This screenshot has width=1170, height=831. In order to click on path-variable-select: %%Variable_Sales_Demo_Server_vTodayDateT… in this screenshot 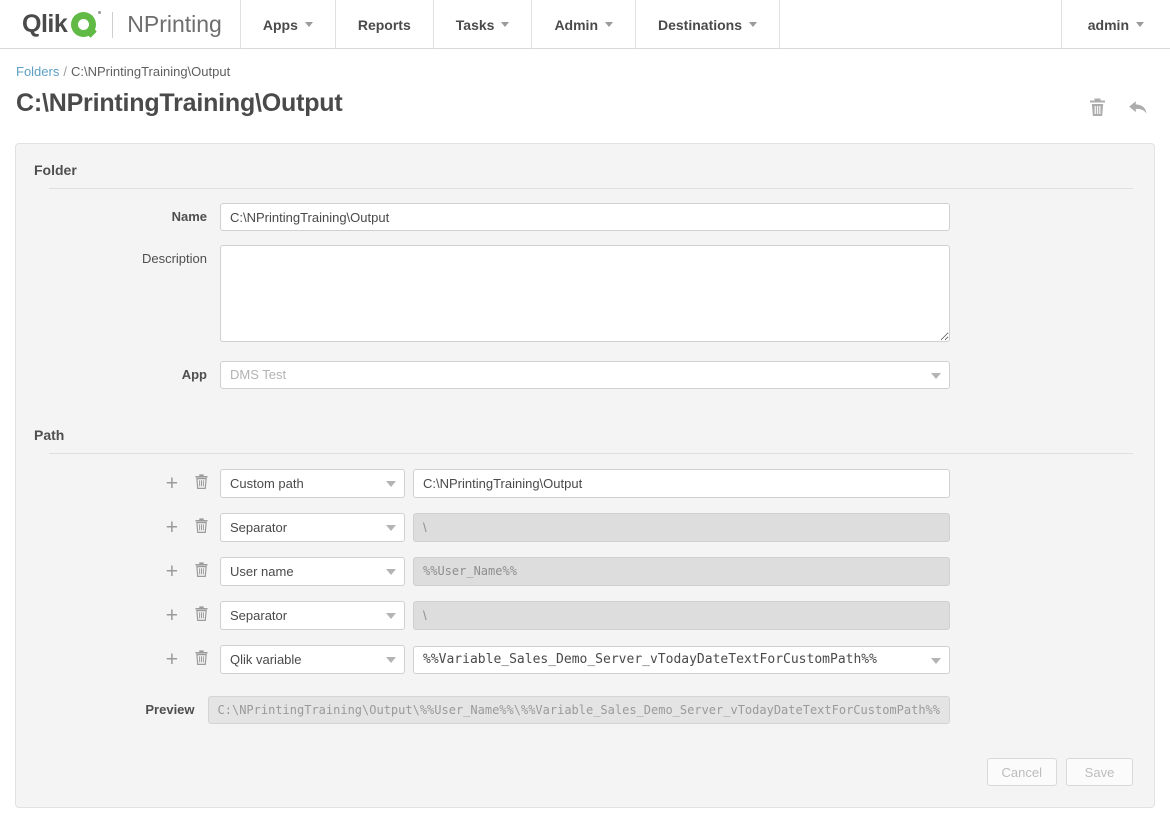, I will do `click(681, 659)`.